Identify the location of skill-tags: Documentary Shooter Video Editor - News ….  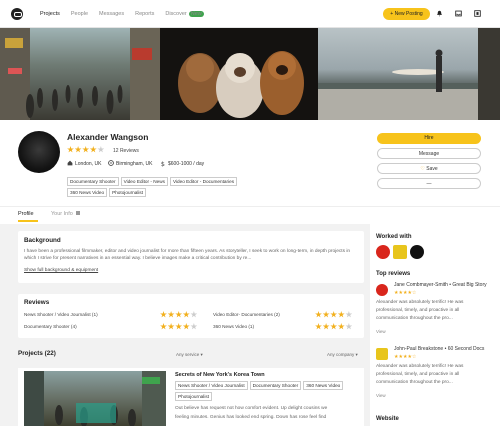
(169, 187).